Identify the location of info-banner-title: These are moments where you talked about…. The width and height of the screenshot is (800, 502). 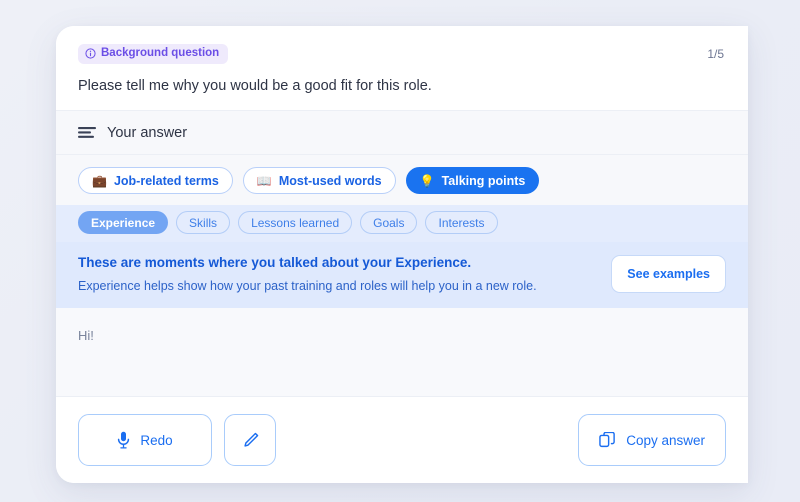
(275, 262).